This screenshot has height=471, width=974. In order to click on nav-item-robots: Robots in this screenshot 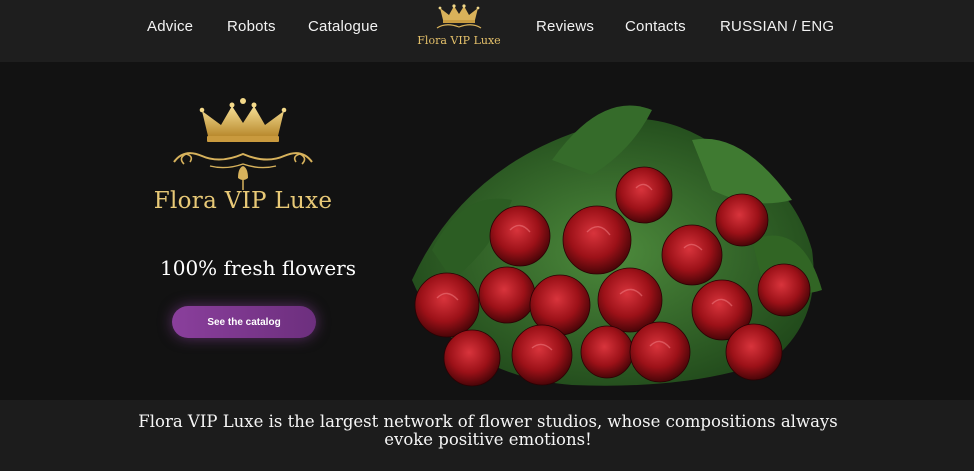, I will do `click(251, 26)`.